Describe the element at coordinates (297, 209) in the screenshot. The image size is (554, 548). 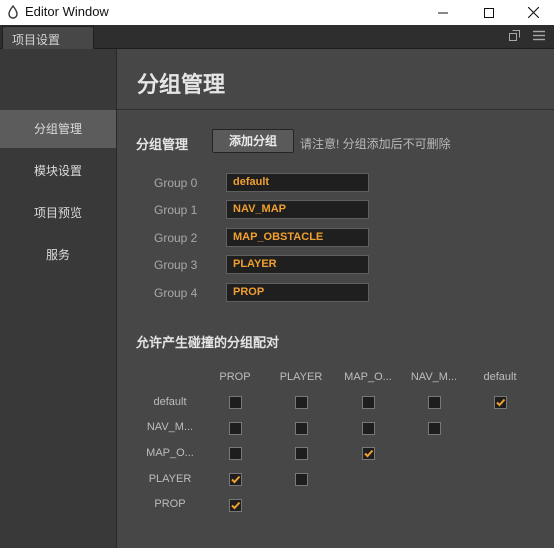
I see `group-name-field: NAV_MAP` at that location.